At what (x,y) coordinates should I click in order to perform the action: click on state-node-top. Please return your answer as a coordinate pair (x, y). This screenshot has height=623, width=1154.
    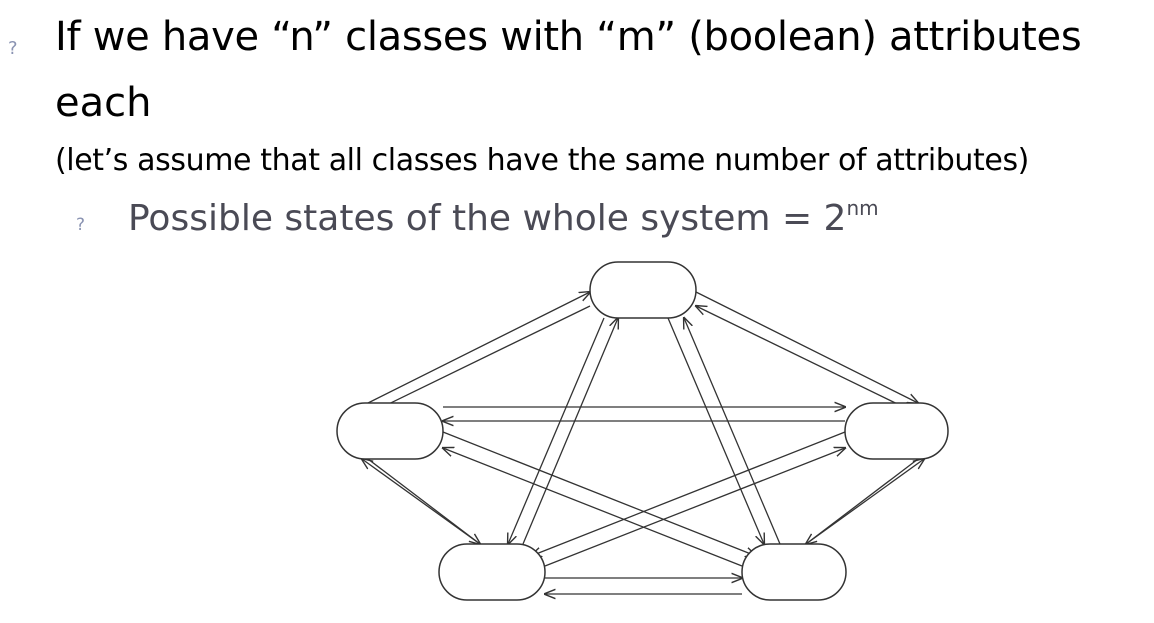
    Looking at the image, I should click on (643, 290).